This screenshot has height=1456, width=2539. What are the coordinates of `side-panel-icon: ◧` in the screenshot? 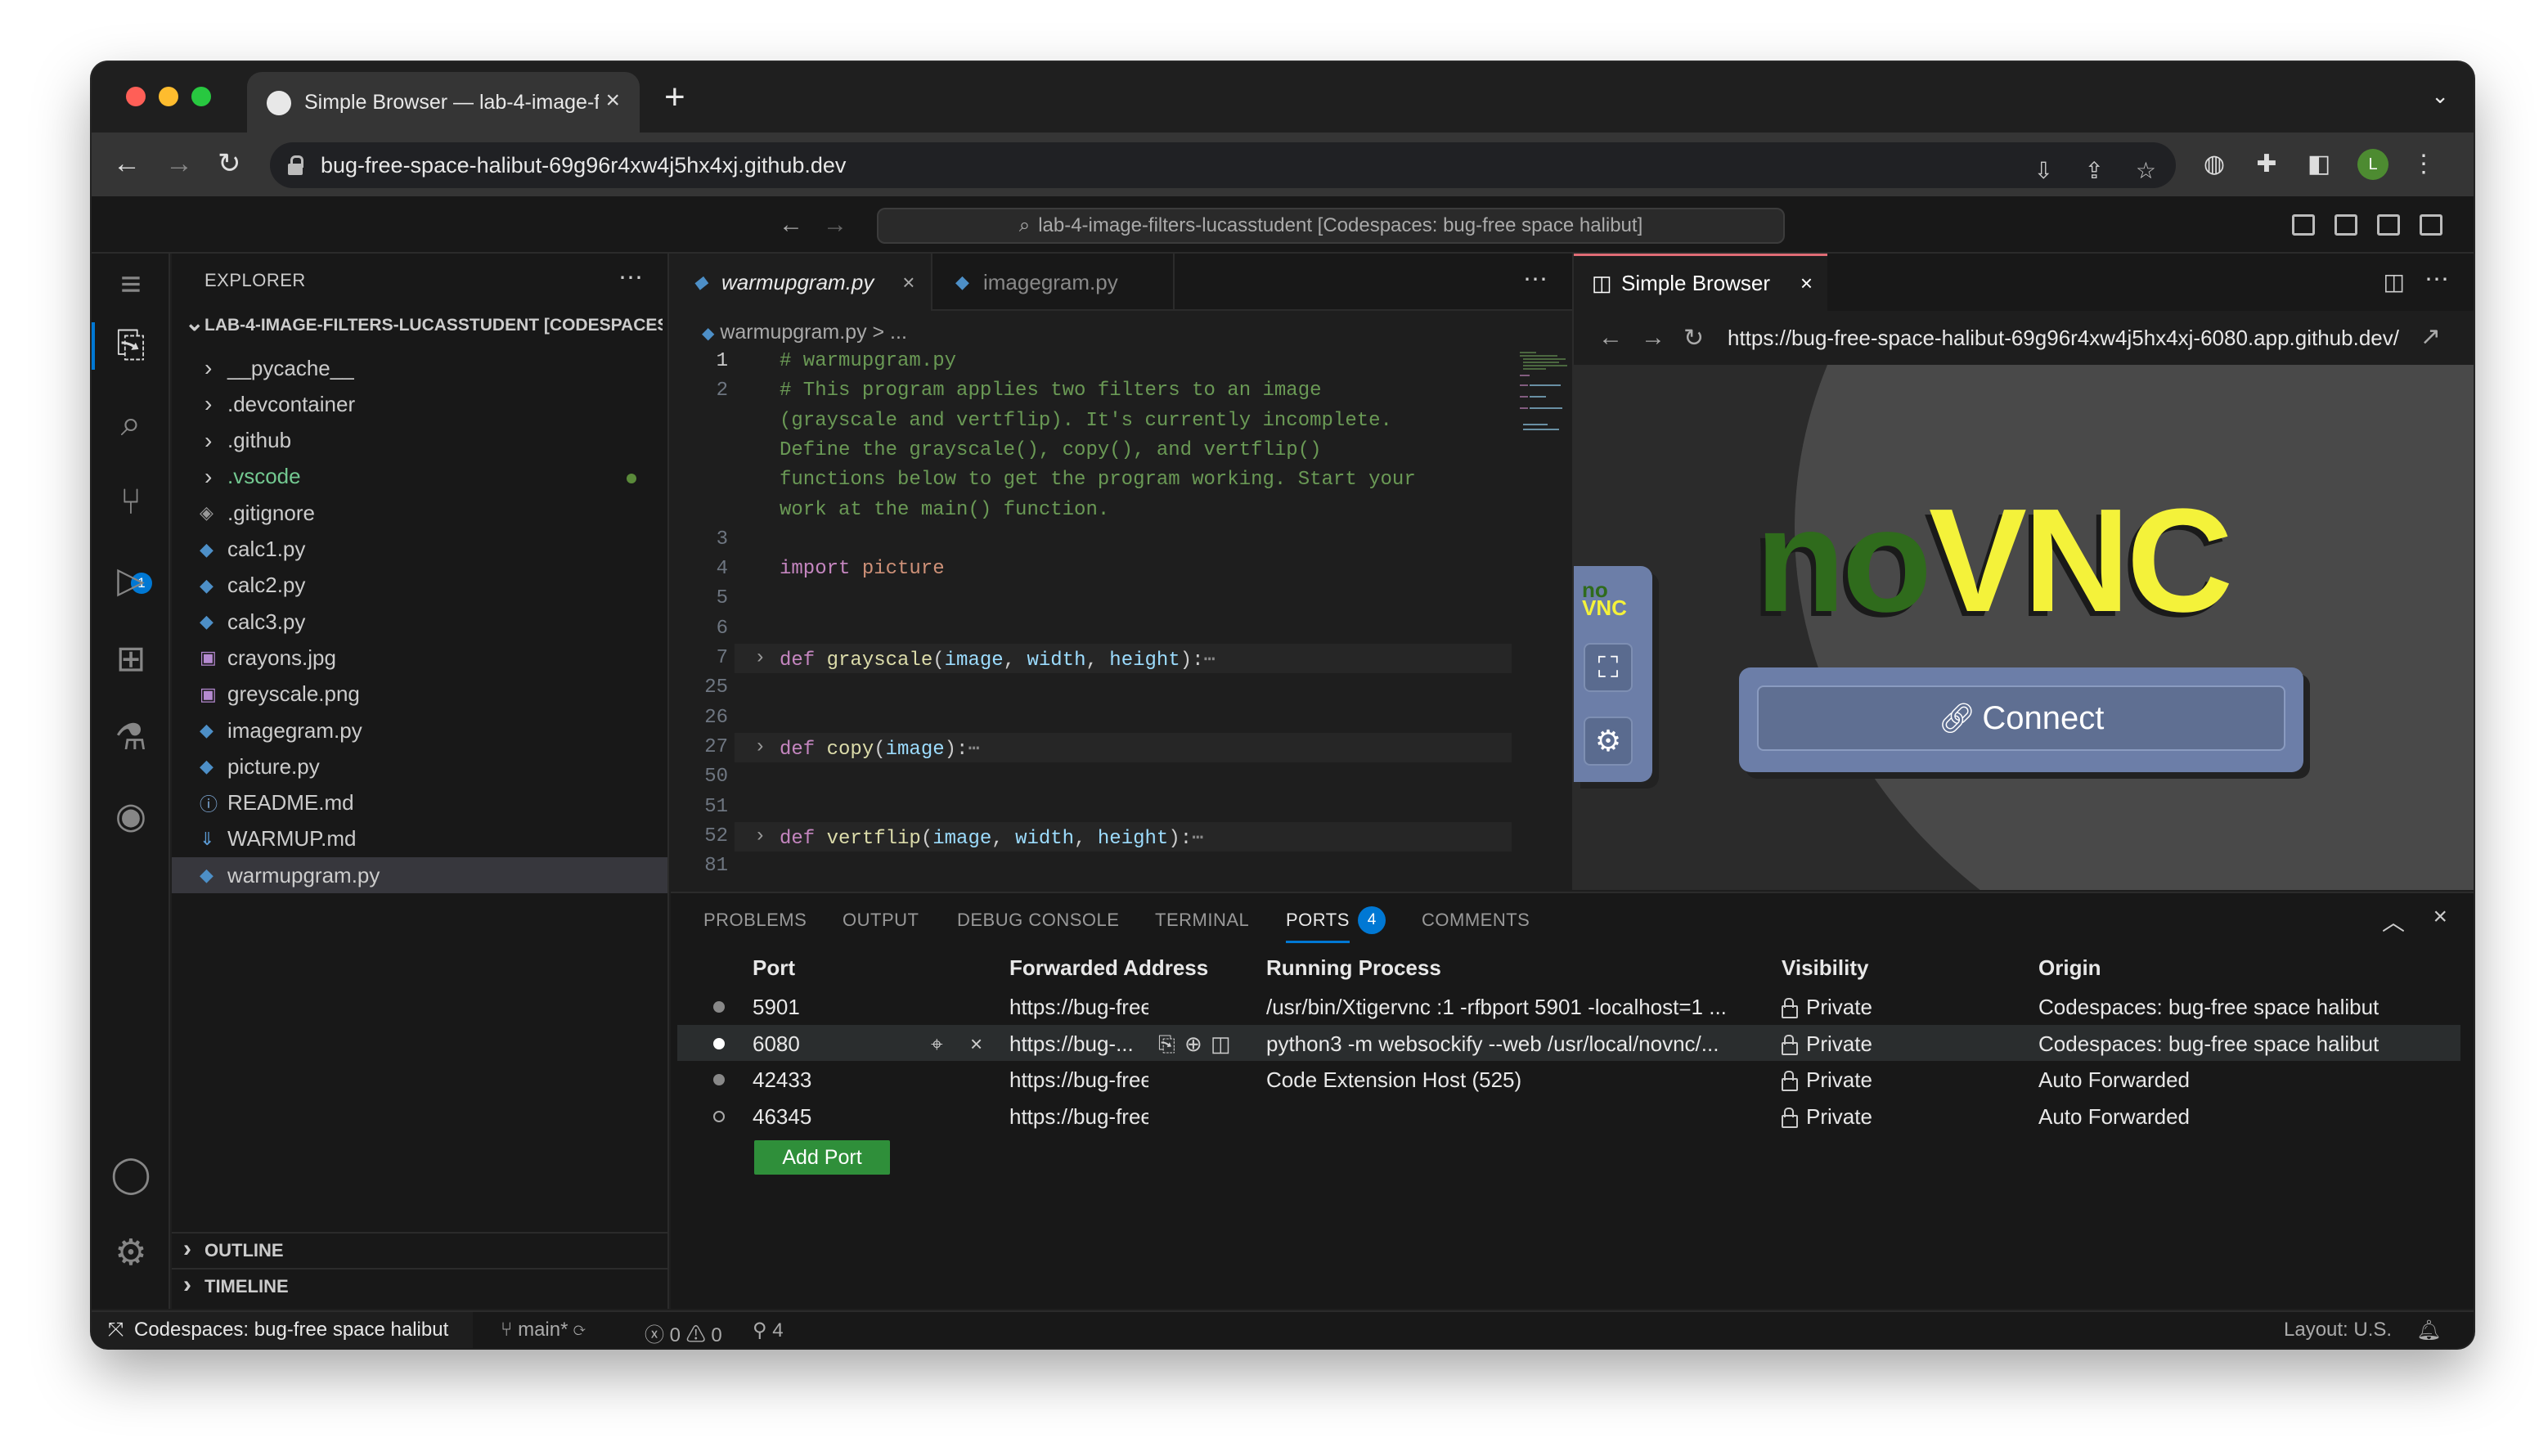 It's located at (2319, 165).